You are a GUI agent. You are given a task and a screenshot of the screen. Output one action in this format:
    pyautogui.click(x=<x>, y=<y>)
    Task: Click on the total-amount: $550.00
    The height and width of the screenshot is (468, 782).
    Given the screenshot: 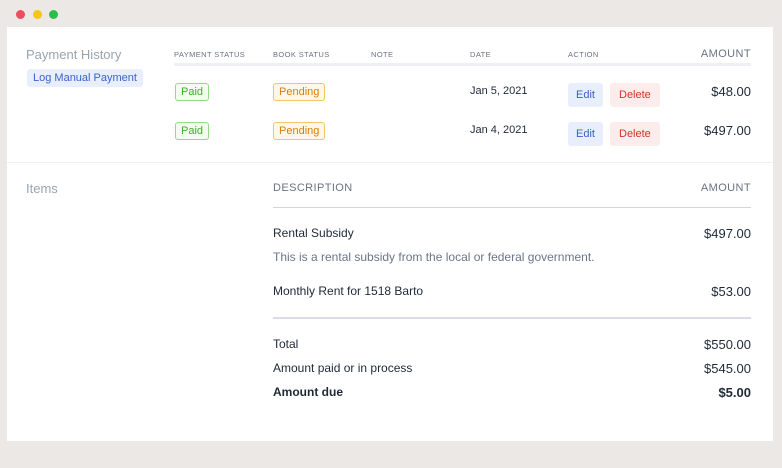 What is the action you would take?
    pyautogui.click(x=727, y=344)
    